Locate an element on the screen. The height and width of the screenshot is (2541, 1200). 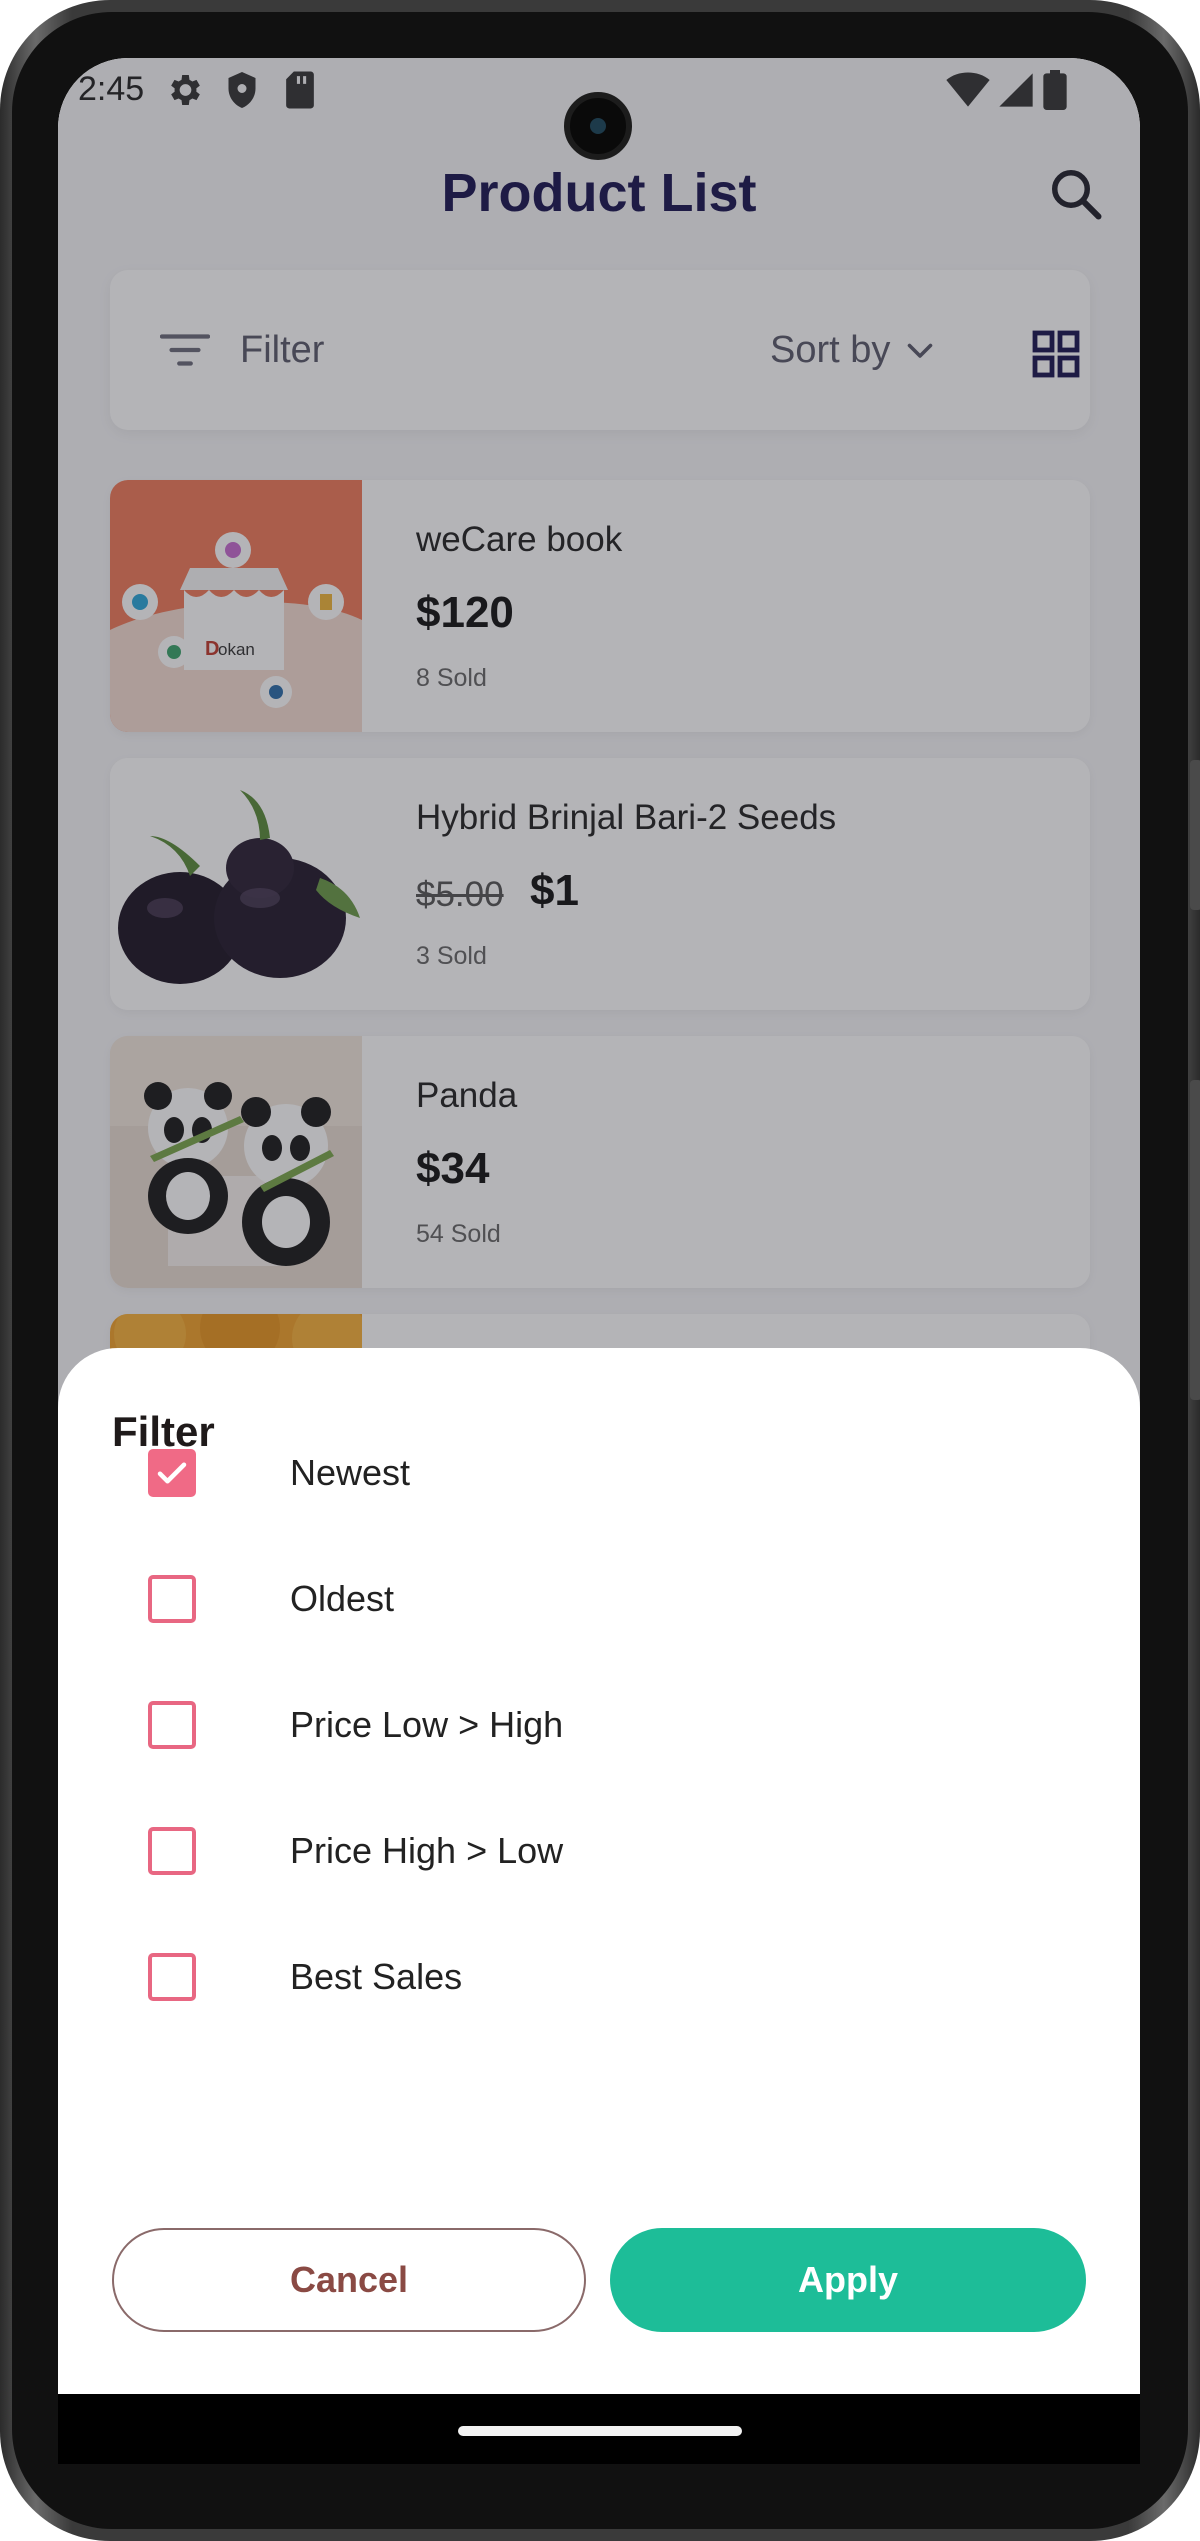
option-label: Price High > Low is located at coordinates (427, 1850).